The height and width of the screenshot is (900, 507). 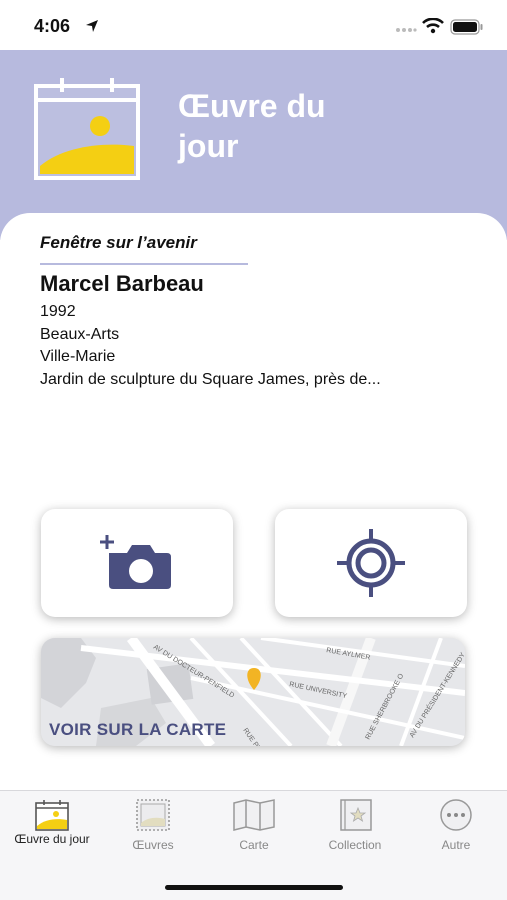 I want to click on tab-autre: Autre, so click(x=456, y=828).